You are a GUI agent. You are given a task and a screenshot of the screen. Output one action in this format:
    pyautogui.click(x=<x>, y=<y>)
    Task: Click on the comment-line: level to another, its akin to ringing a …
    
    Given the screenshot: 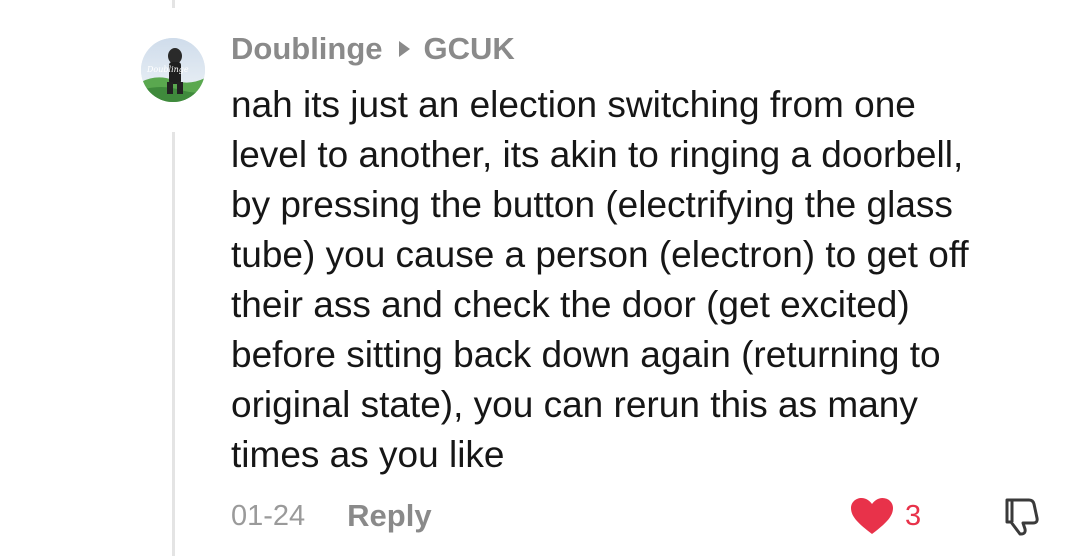 What is the action you would take?
    pyautogui.click(x=597, y=154)
    